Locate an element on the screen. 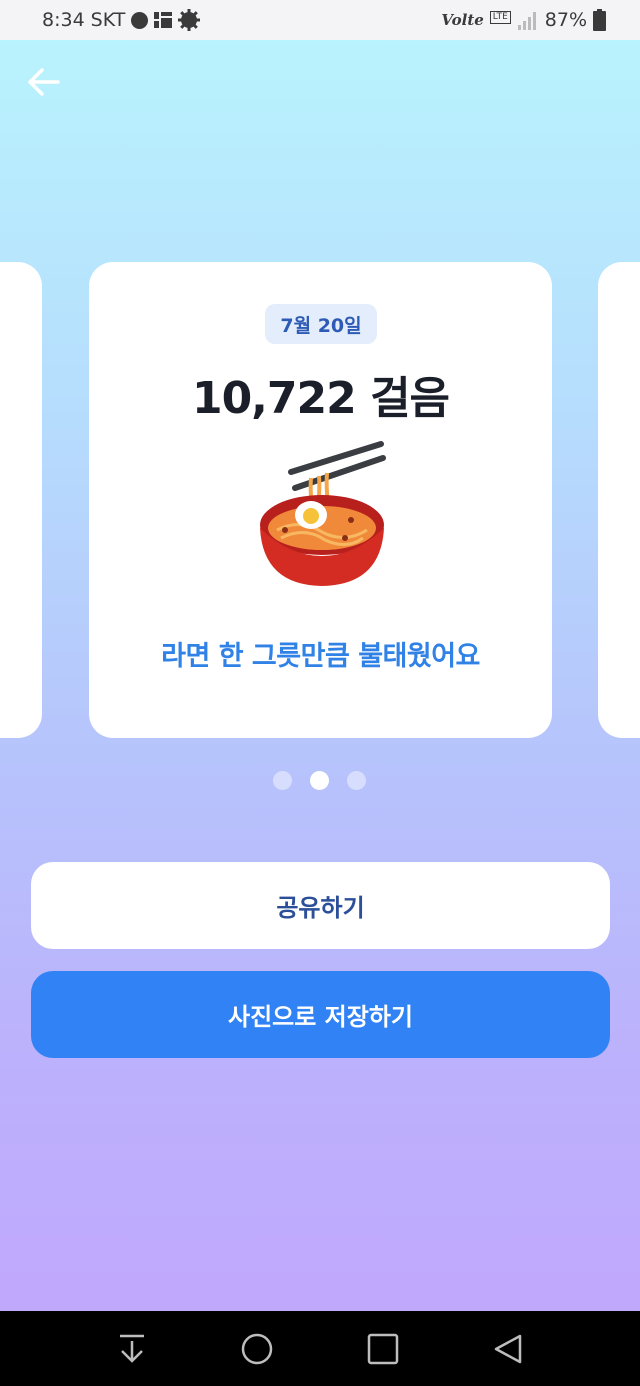 The height and width of the screenshot is (1386, 640). save-as-photo-button: 사진으로 저장하기 is located at coordinates (320, 1014).